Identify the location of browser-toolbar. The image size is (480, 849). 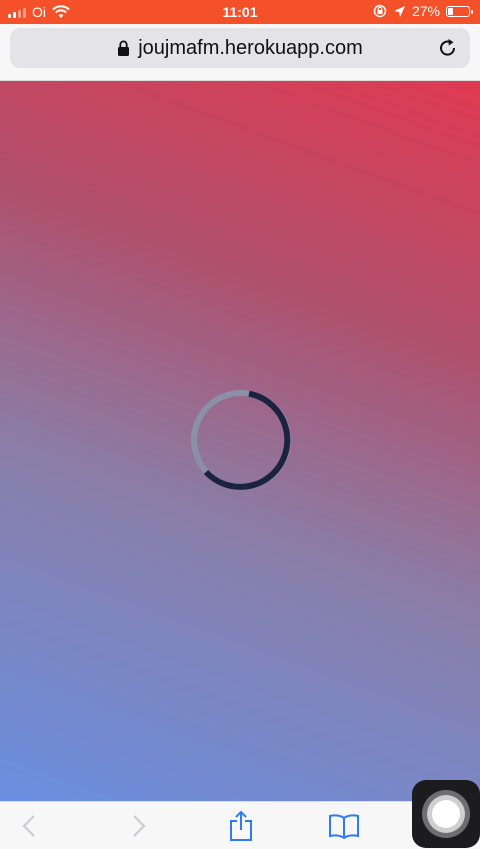
(240, 825).